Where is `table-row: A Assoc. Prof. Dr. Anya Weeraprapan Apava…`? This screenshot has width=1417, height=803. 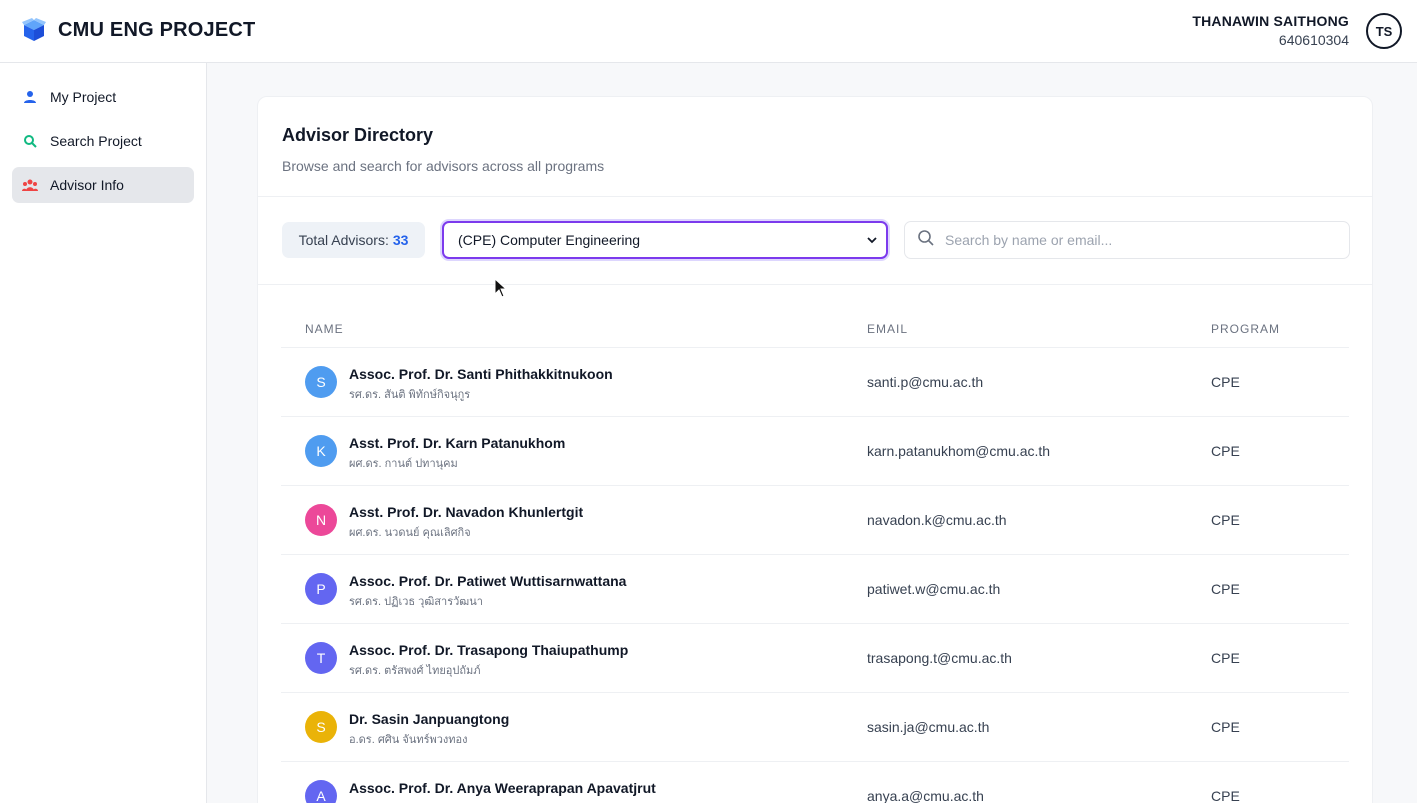
table-row: A Assoc. Prof. Dr. Anya Weeraprapan Apava… is located at coordinates (815, 782).